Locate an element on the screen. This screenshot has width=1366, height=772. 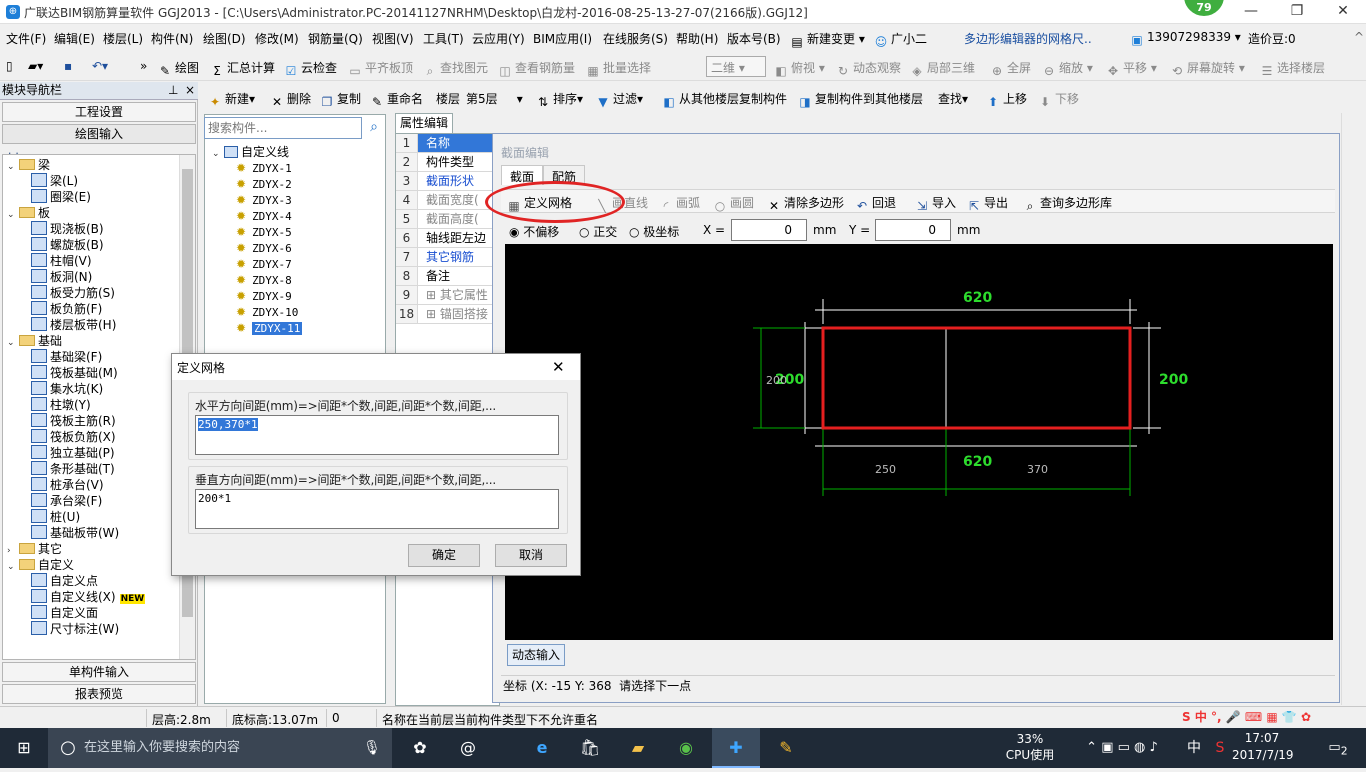
open-folder-icon: ▰▾ is located at coordinates (35, 66).